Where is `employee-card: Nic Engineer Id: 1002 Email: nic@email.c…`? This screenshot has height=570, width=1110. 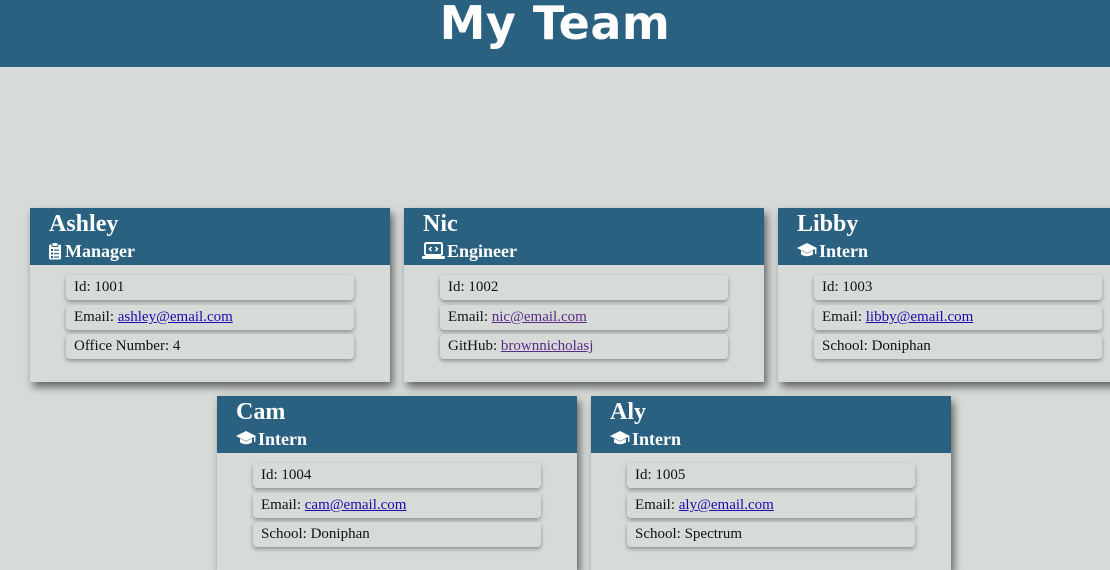 employee-card: Nic Engineer Id: 1002 Email: nic@email.c… is located at coordinates (584, 295).